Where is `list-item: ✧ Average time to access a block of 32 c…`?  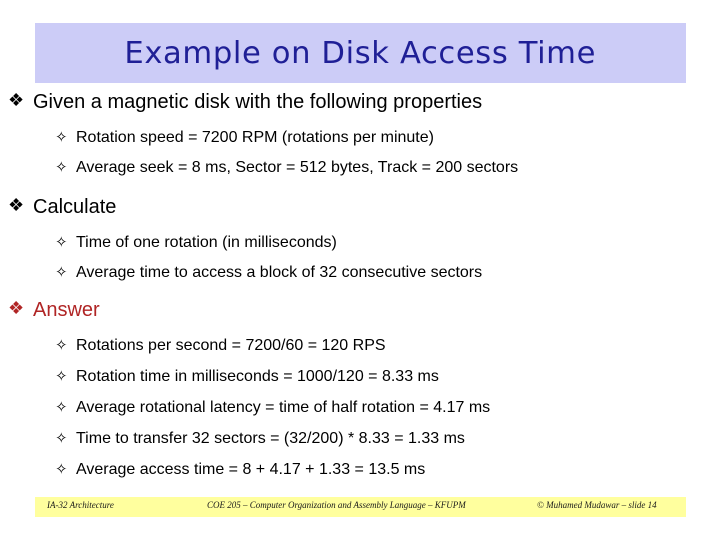
list-item: ✧ Average time to access a block of 32 c… is located at coordinates (360, 273).